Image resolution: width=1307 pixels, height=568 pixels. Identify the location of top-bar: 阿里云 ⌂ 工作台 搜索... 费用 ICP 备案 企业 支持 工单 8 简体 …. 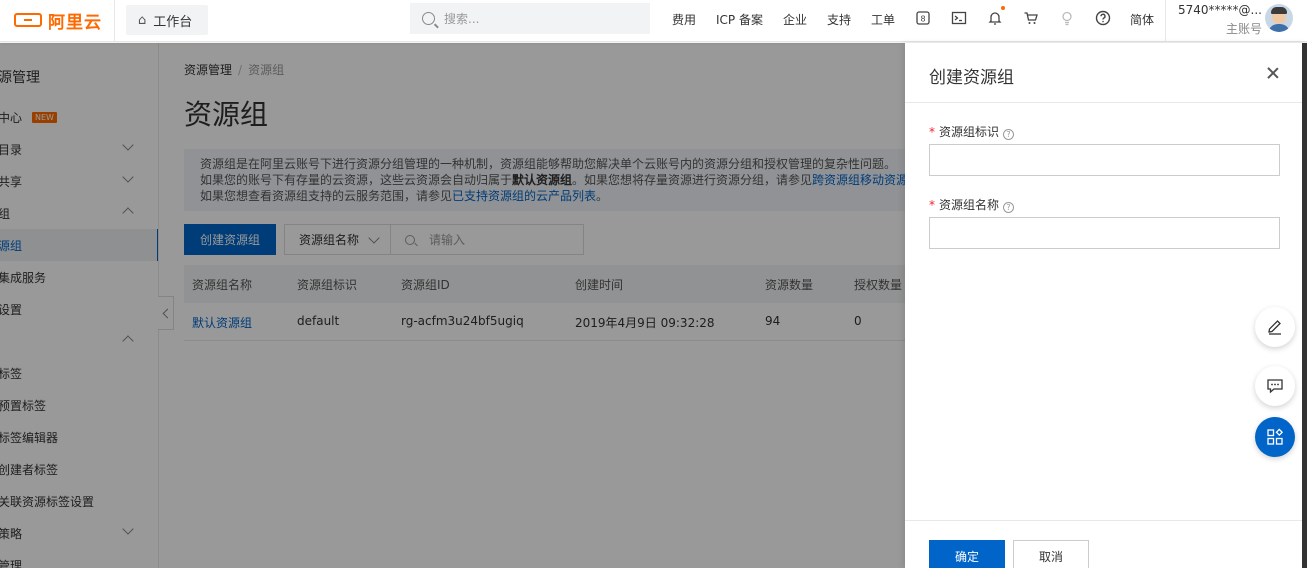
(653, 21).